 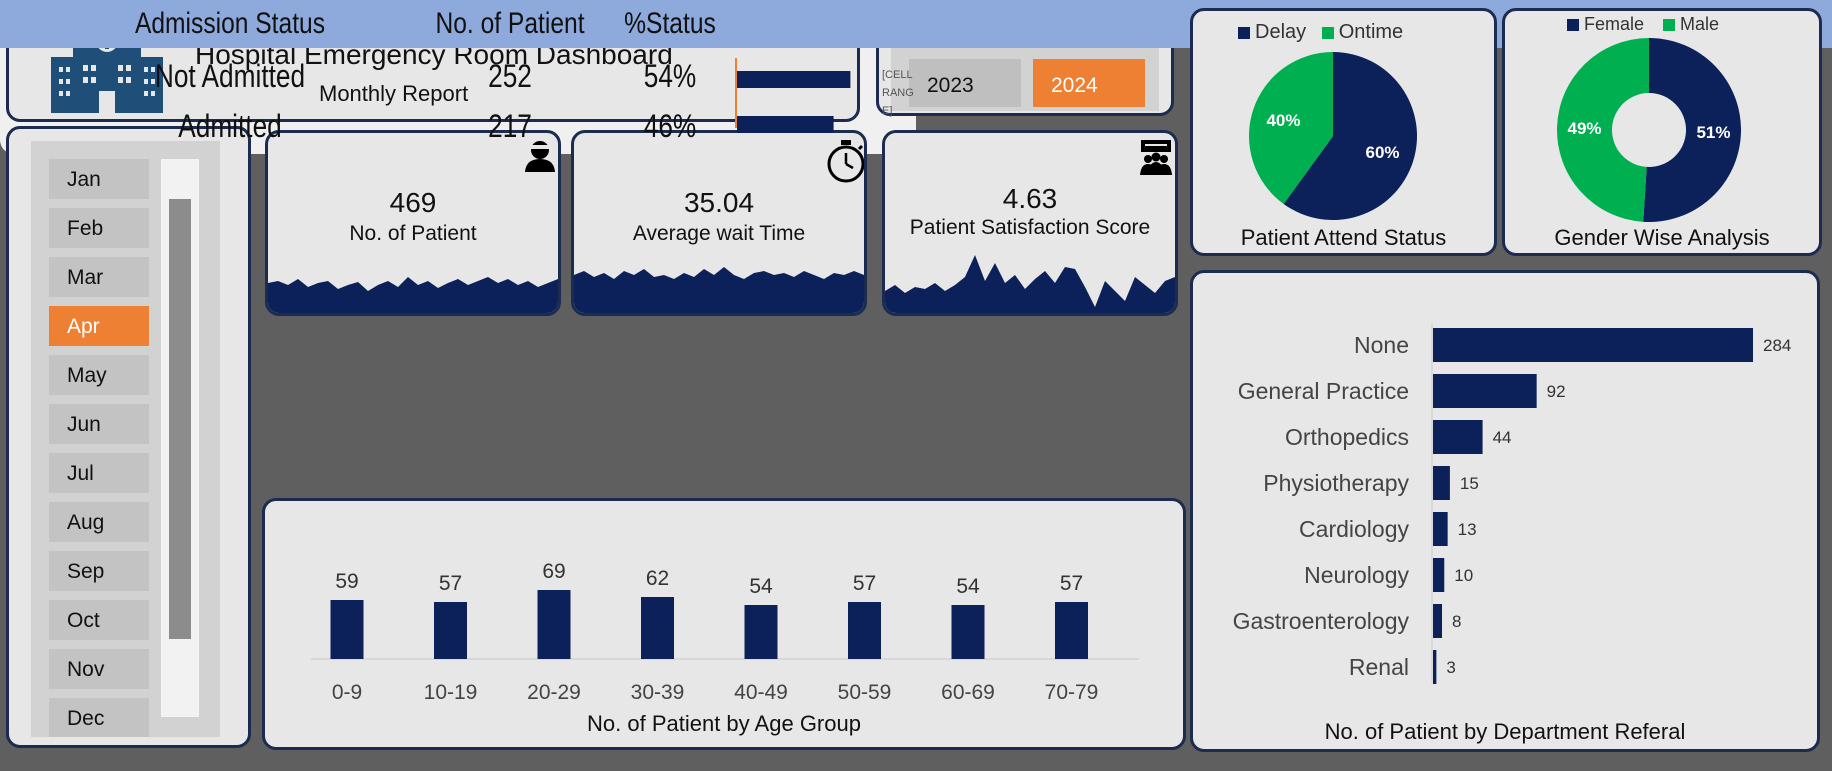 What do you see at coordinates (99, 473) in the screenshot?
I see `month-button-jul: Jul` at bounding box center [99, 473].